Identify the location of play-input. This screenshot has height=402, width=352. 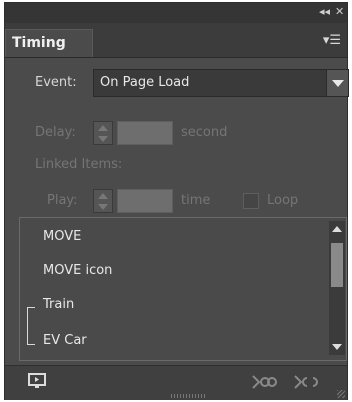
(145, 201).